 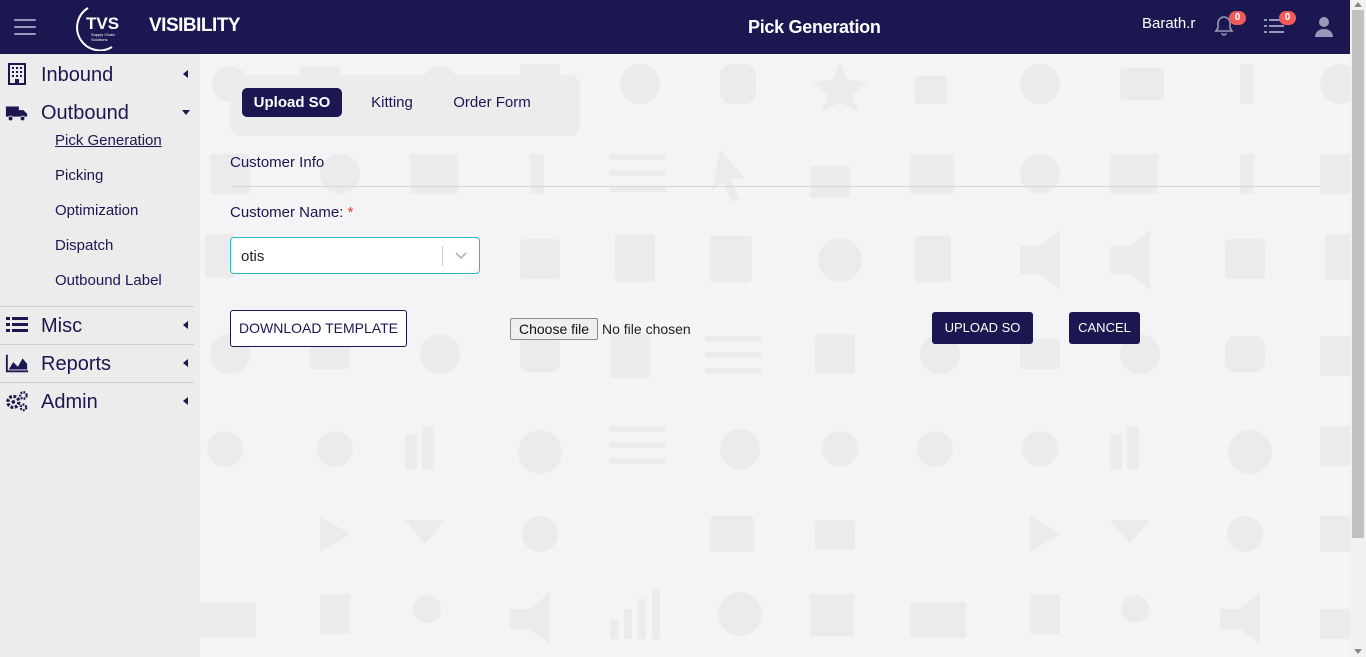 What do you see at coordinates (69, 402) in the screenshot?
I see `sidebar-item-label: Admin` at bounding box center [69, 402].